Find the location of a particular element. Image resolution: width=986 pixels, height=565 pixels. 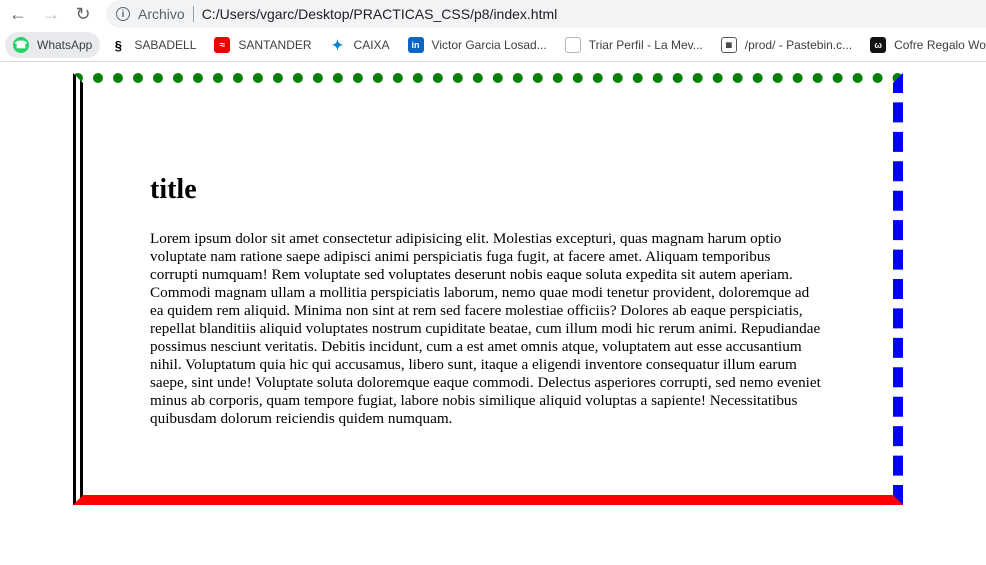

forward-button: → is located at coordinates (51, 14).